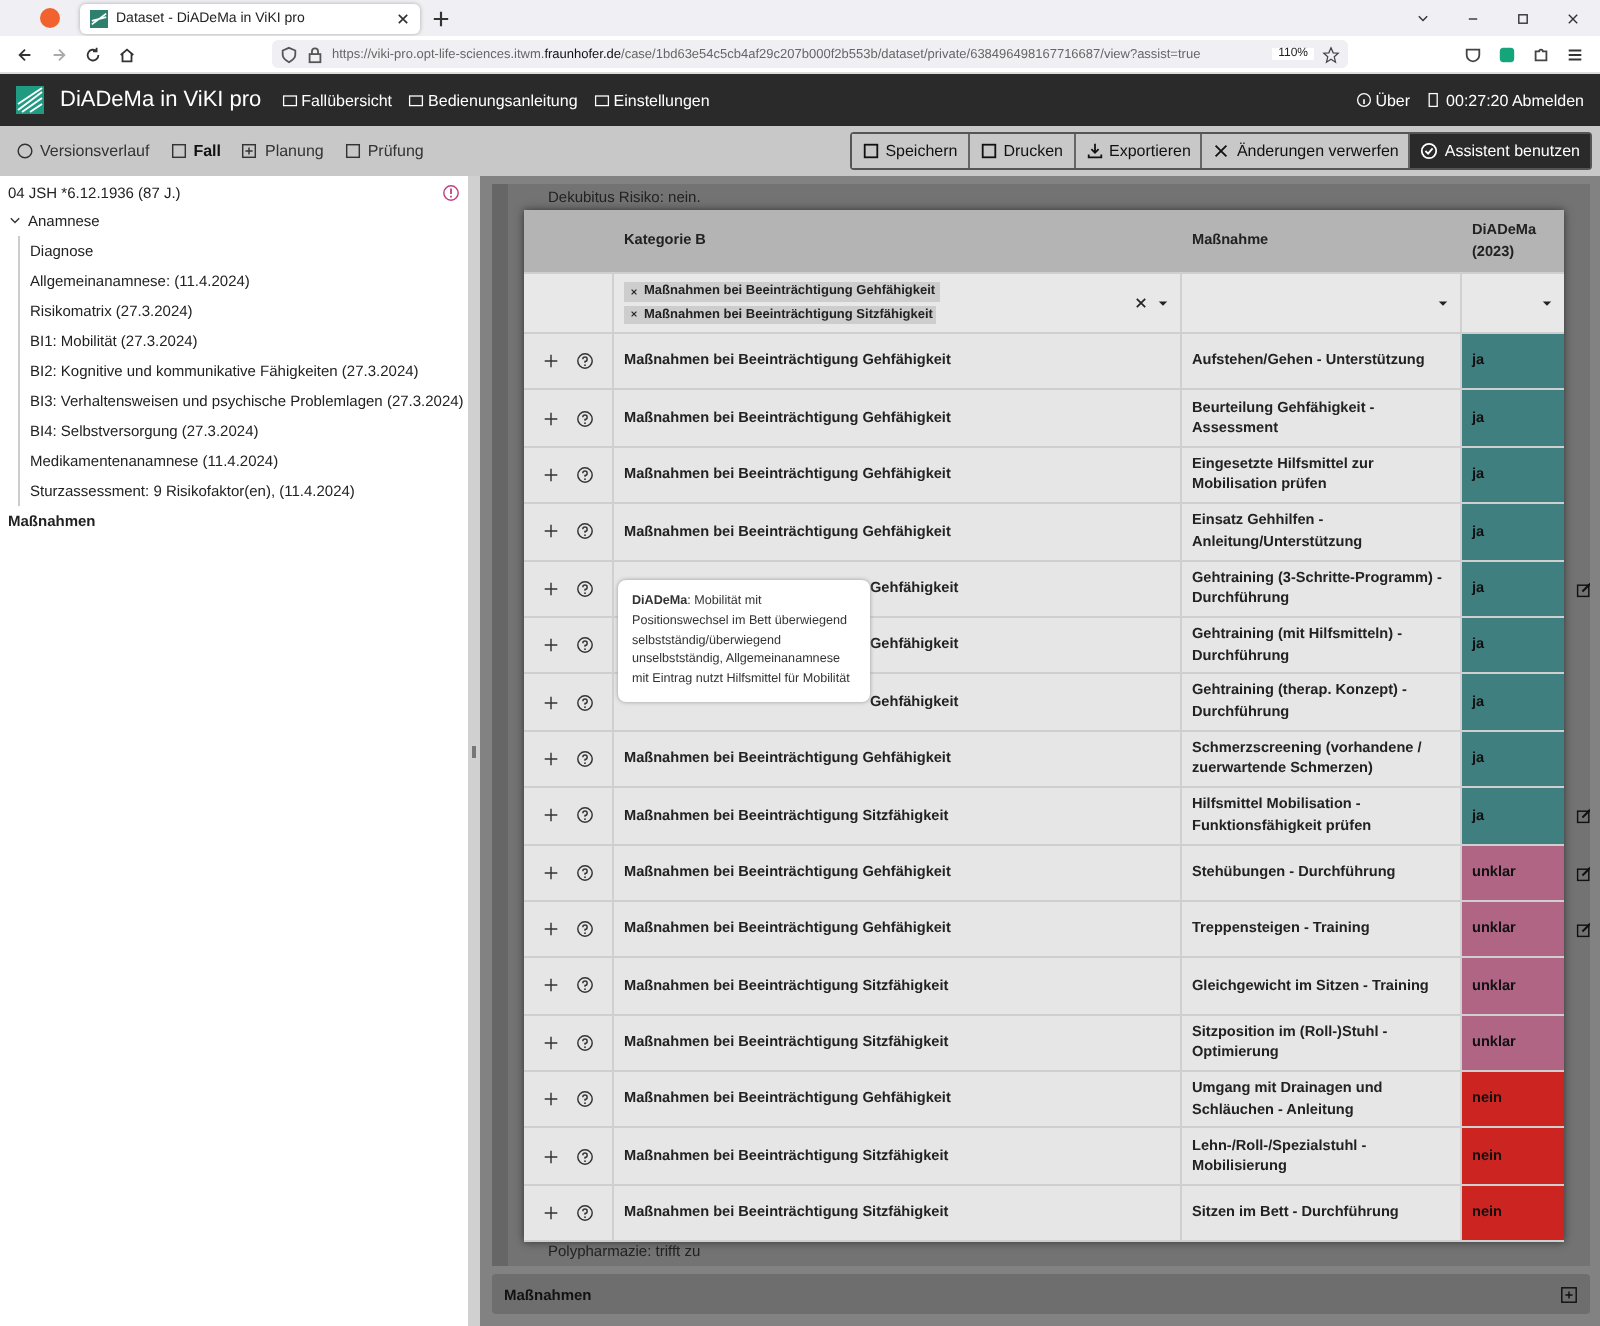 The width and height of the screenshot is (1600, 1326). Describe the element at coordinates (93, 54) in the screenshot. I see `reload-icon` at that location.